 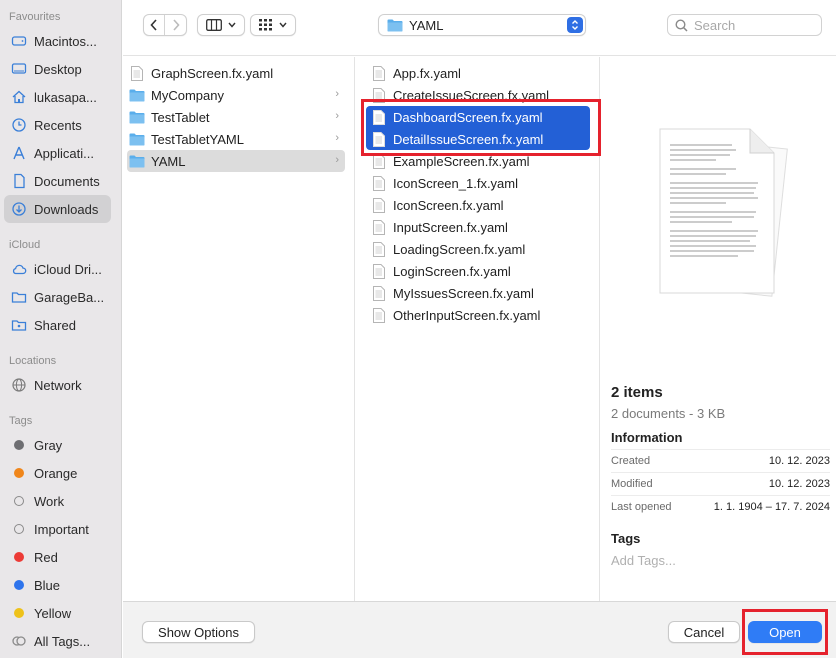 I want to click on cancel-button: Cancel, so click(x=704, y=632).